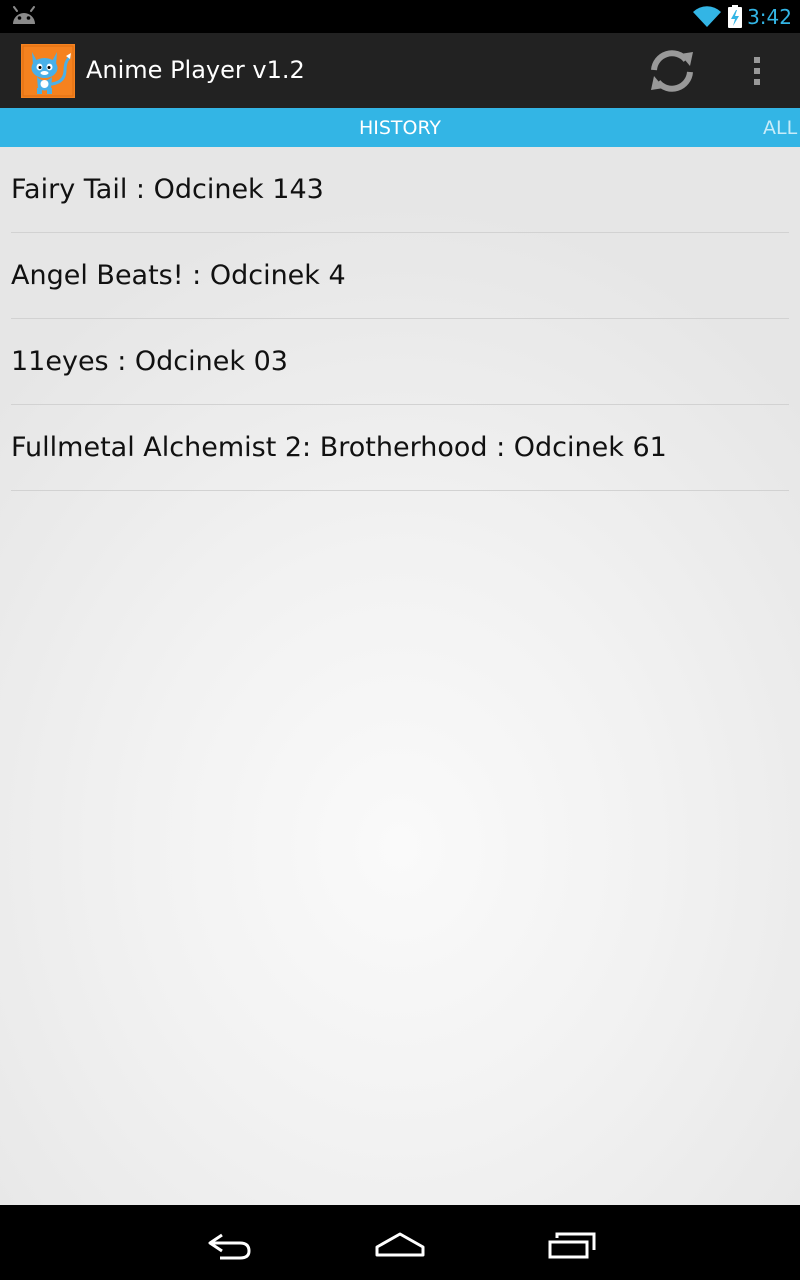  I want to click on navigation-bar, so click(400, 1242).